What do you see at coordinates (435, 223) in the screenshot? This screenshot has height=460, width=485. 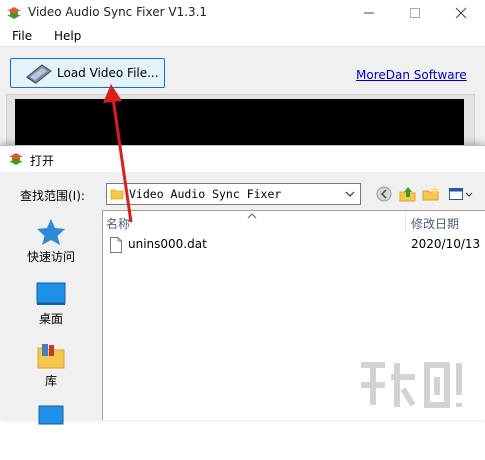 I see `column-header-date: 修改日期` at bounding box center [435, 223].